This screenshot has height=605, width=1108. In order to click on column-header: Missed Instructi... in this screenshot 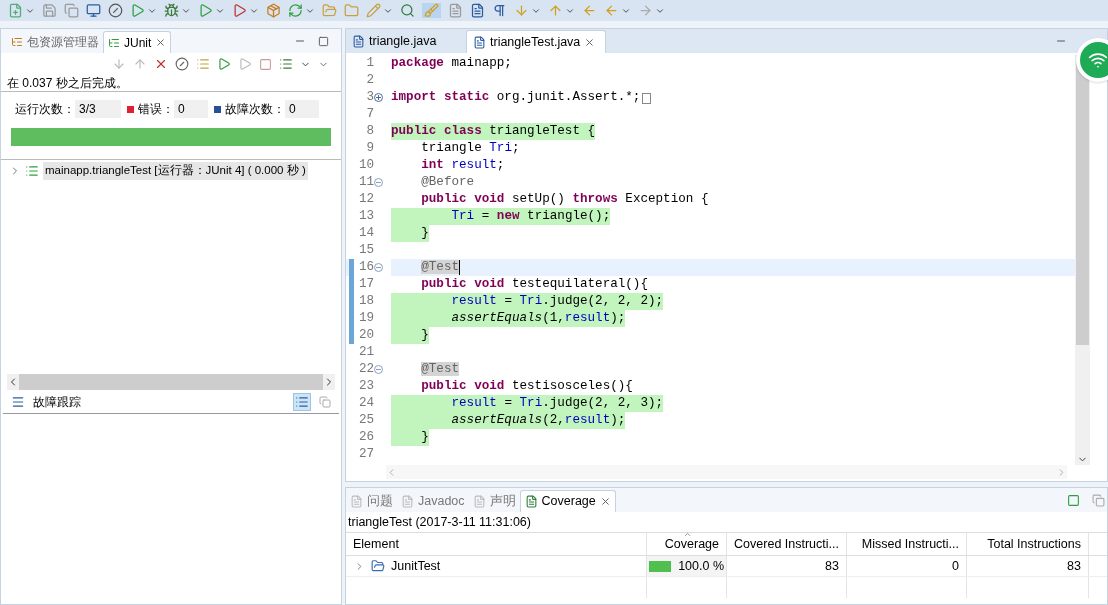, I will do `click(907, 544)`.